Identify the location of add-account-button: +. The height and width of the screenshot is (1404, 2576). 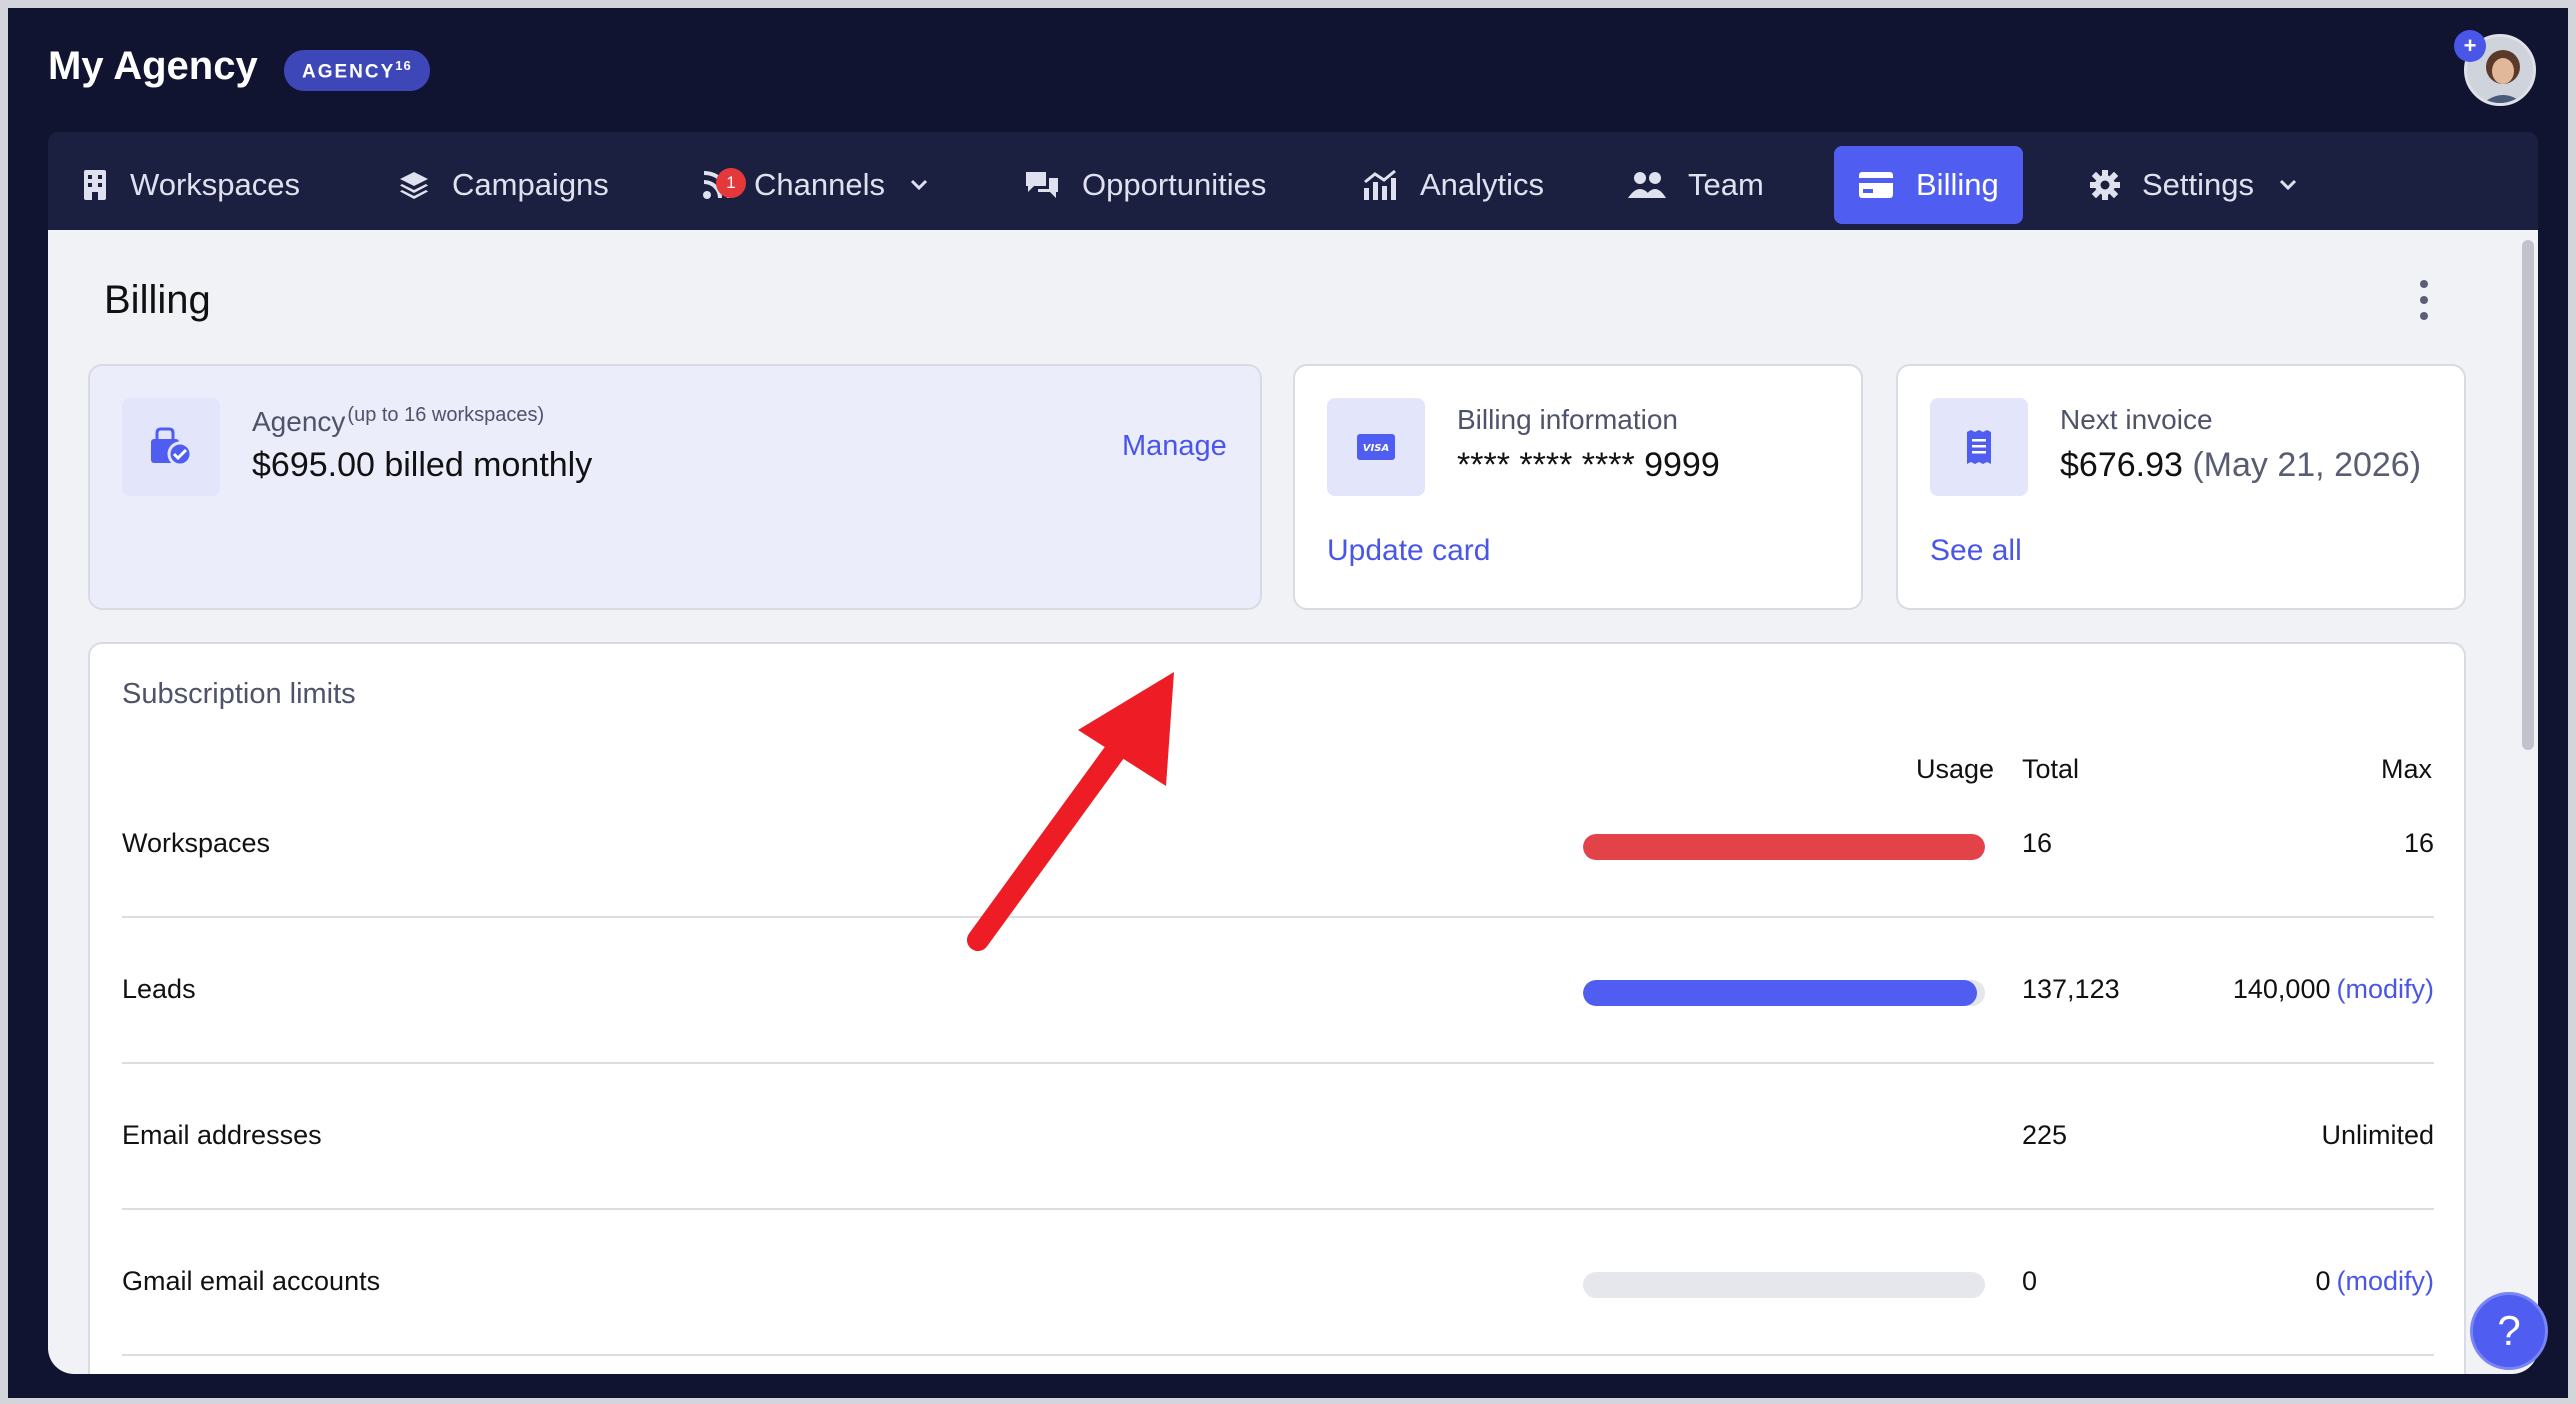
(2470, 46).